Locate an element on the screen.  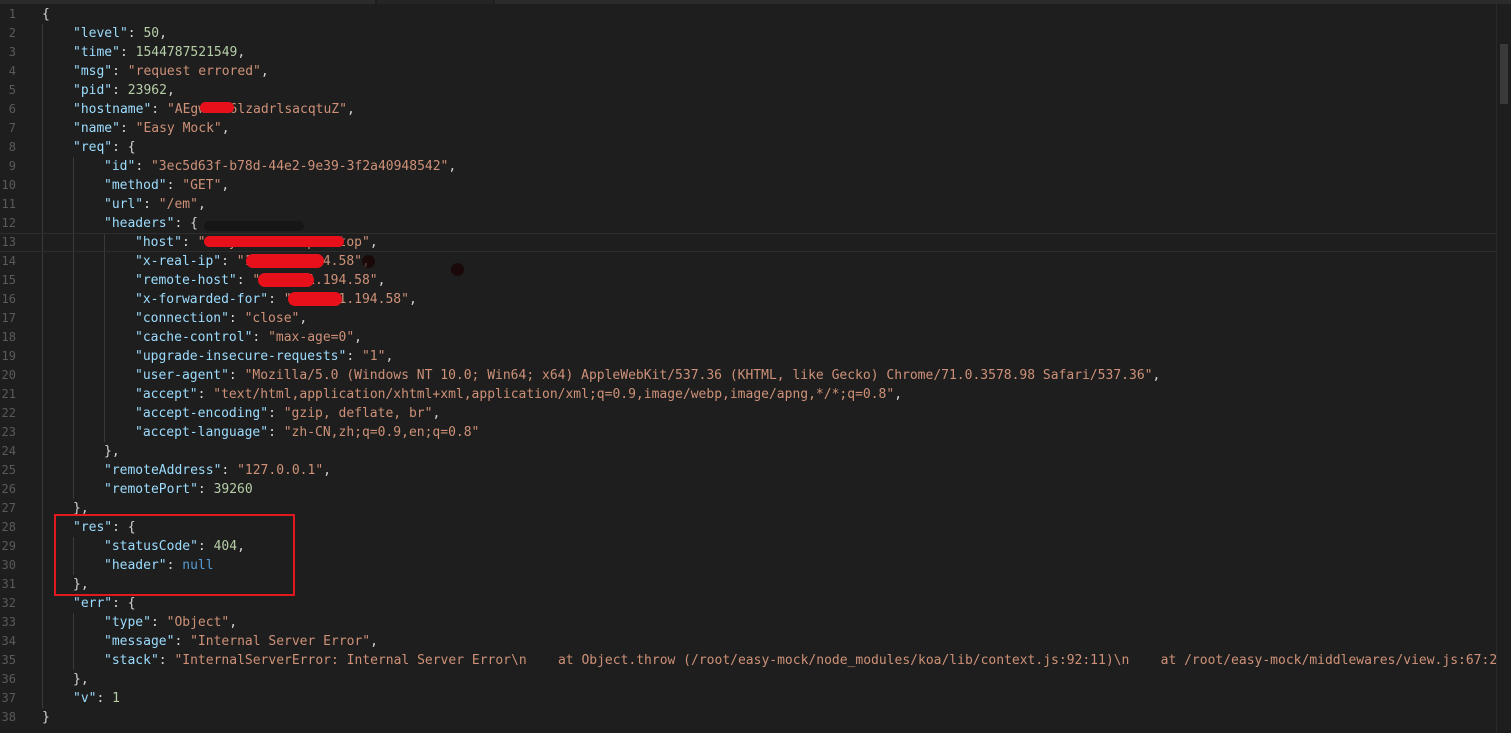
line-number: 21 is located at coordinates (8, 394).